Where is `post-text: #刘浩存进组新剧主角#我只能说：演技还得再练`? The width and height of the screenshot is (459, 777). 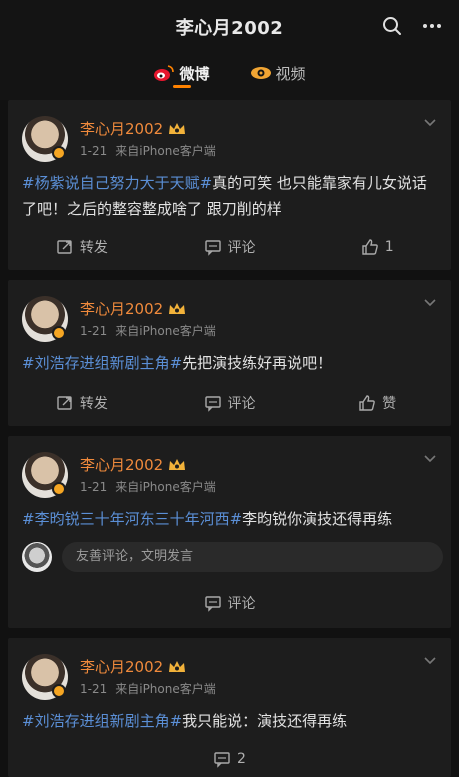
post-text: #刘浩存进组新剧主角#我只能说：演技还得再练 is located at coordinates (229, 721).